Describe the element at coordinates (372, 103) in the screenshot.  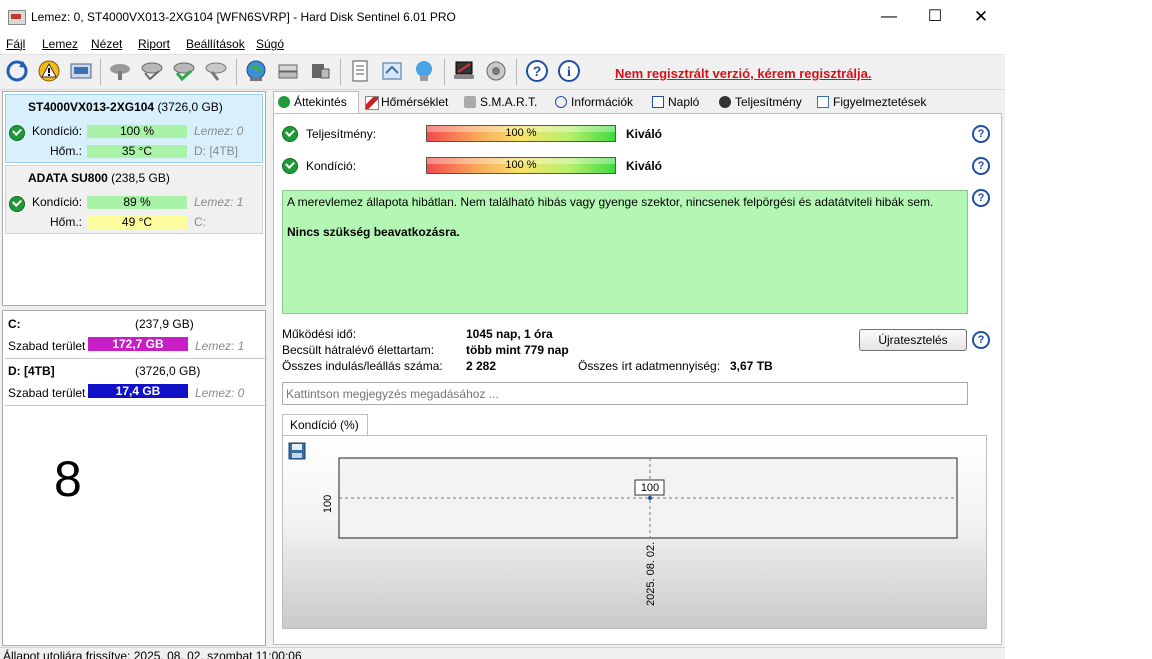
I see `thermometer-icon` at that location.